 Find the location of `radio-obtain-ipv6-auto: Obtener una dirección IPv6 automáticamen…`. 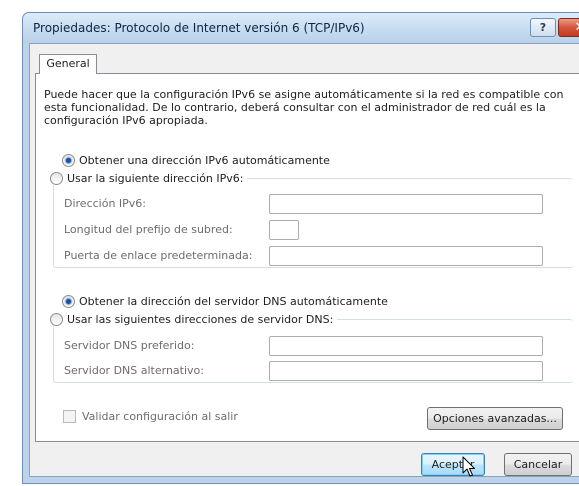

radio-obtain-ipv6-auto: Obtener una dirección IPv6 automáticamen… is located at coordinates (196, 160).